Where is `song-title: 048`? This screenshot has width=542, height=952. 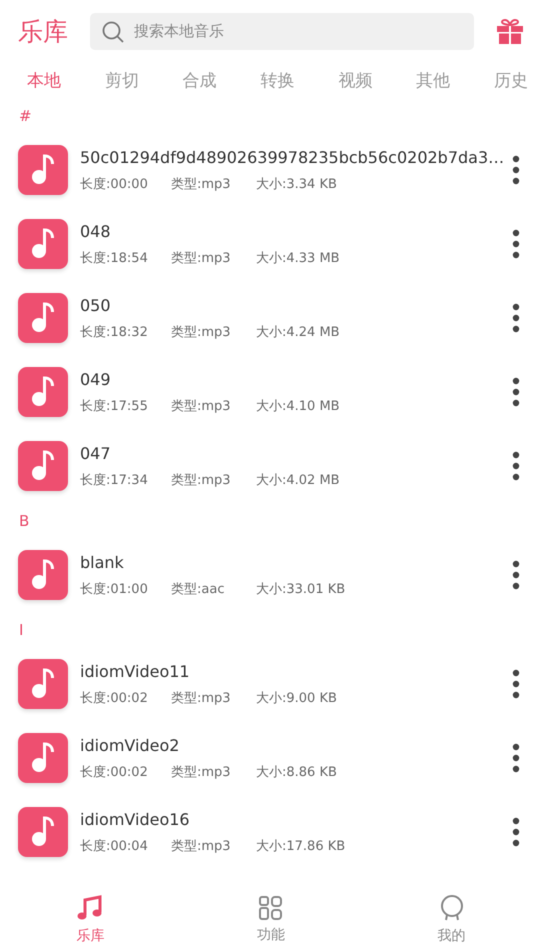
song-title: 048 is located at coordinates (296, 231).